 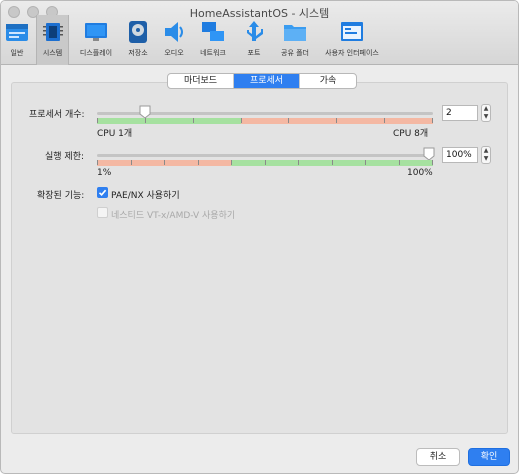 What do you see at coordinates (486, 155) in the screenshot?
I see `exec-cap-stepper: ▲ ▼` at bounding box center [486, 155].